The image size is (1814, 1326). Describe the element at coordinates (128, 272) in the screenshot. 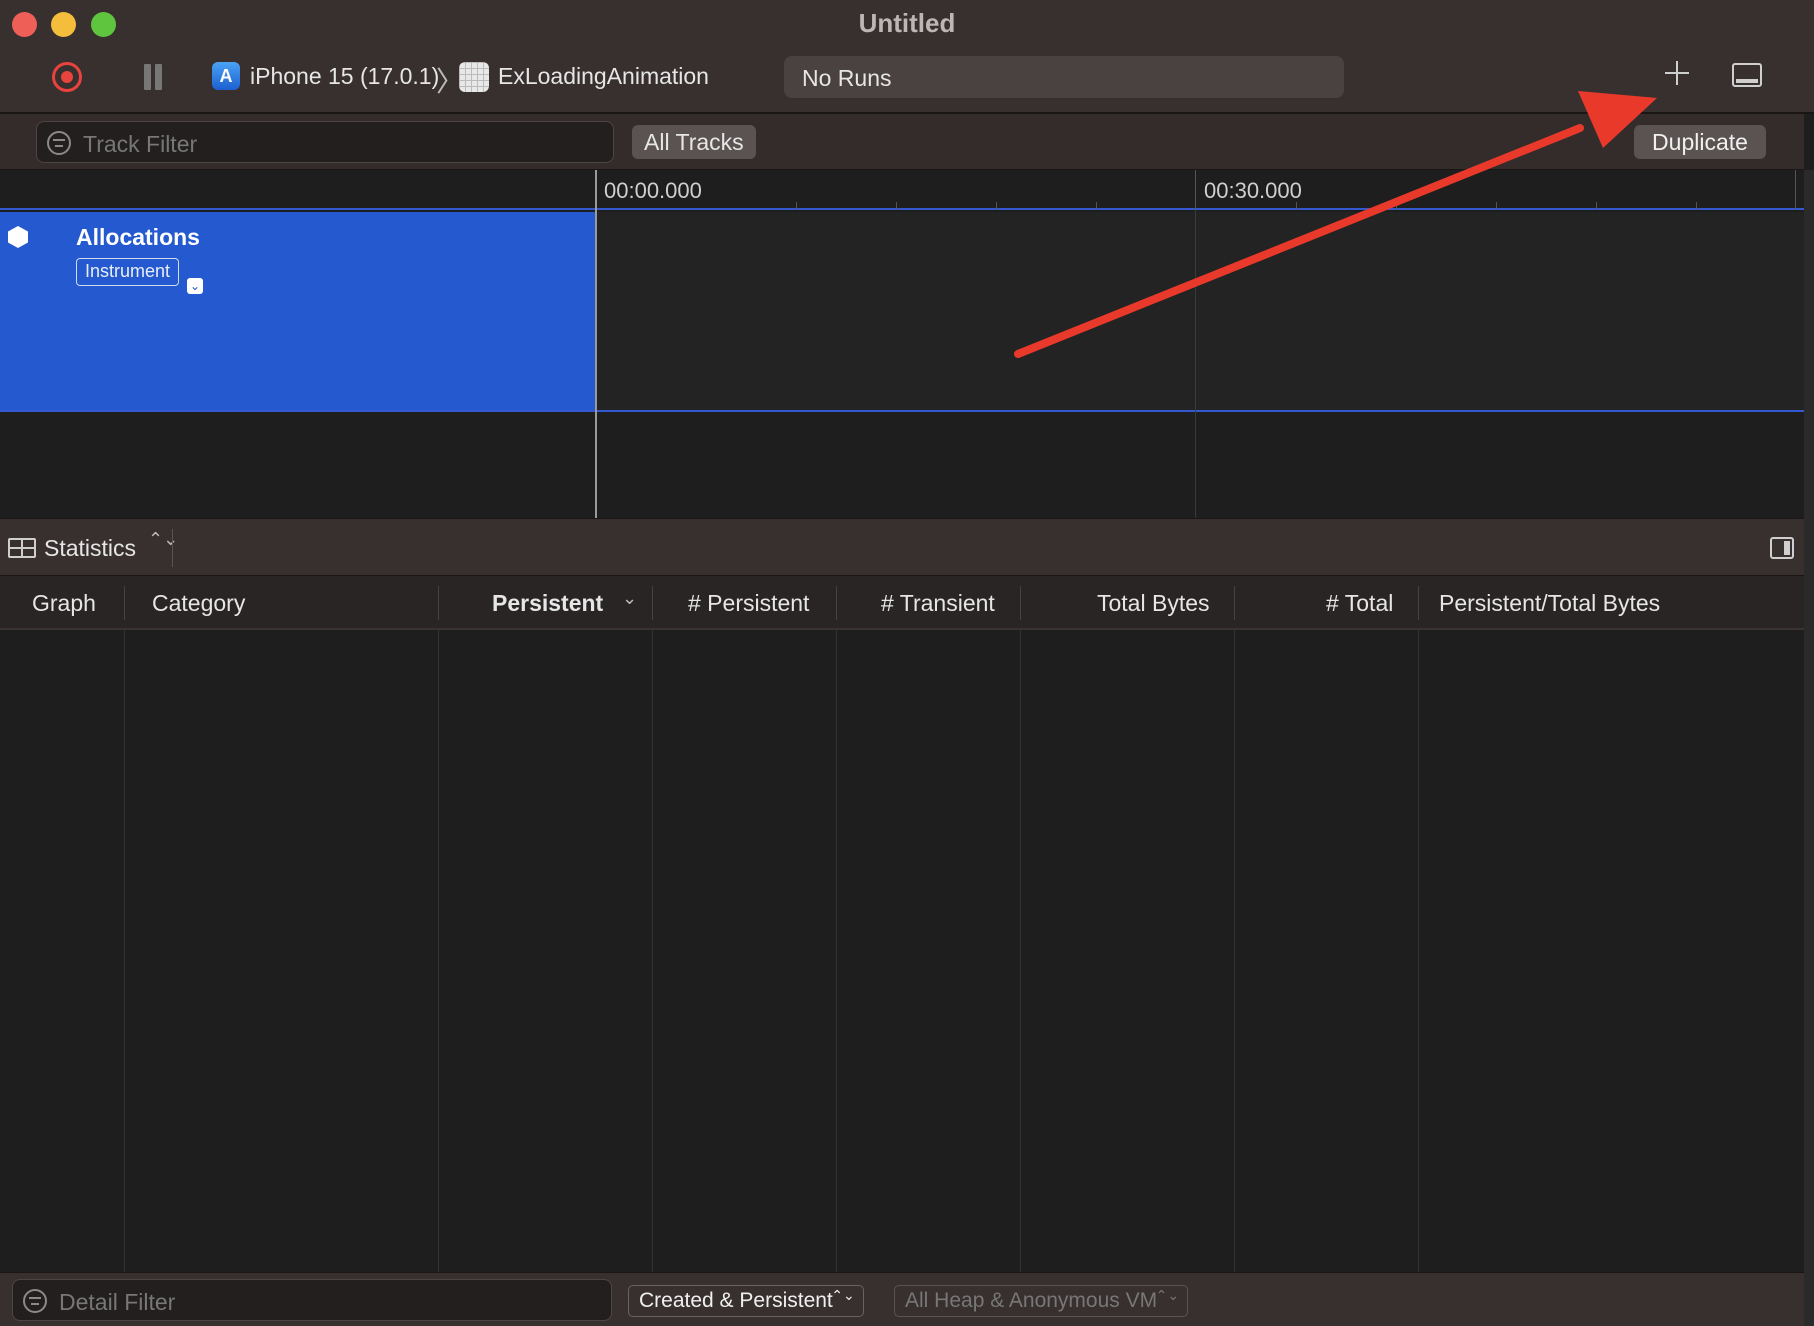

I see `track-type-badge: Instrument` at that location.